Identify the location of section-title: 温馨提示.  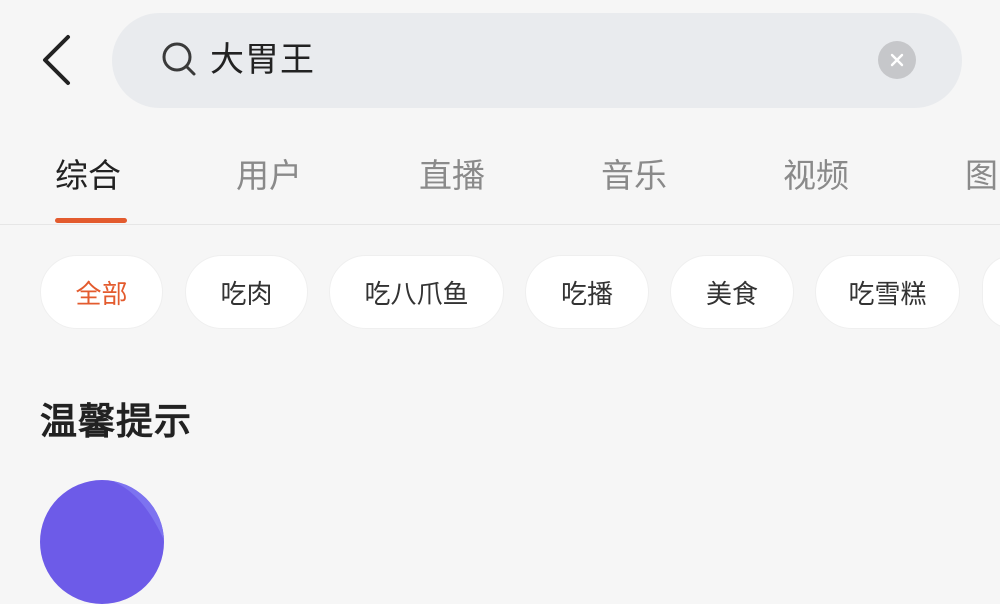
(116, 421).